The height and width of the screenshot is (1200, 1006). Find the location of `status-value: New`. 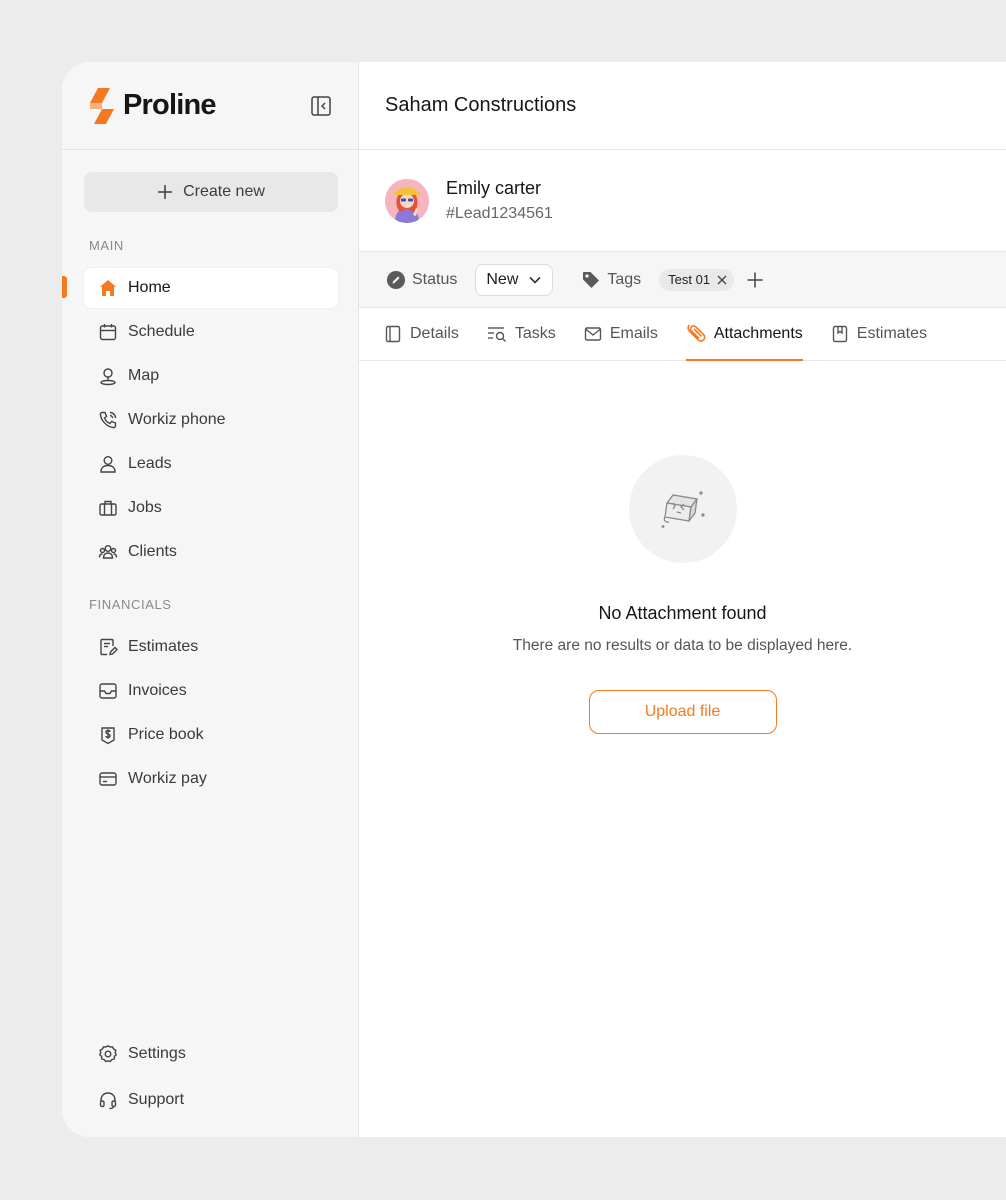

status-value: New is located at coordinates (502, 279).